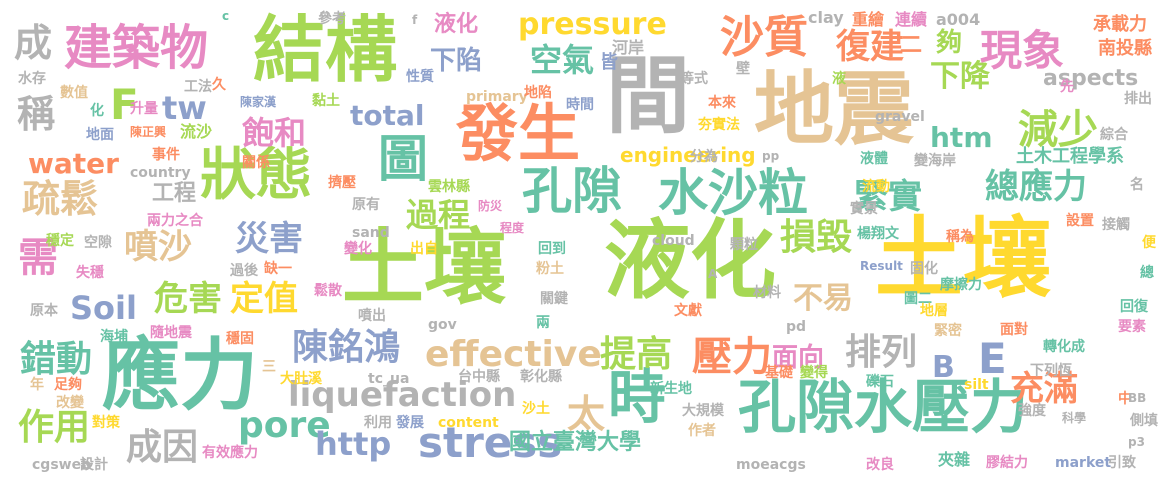  I want to click on word: 流沙, so click(196, 131).